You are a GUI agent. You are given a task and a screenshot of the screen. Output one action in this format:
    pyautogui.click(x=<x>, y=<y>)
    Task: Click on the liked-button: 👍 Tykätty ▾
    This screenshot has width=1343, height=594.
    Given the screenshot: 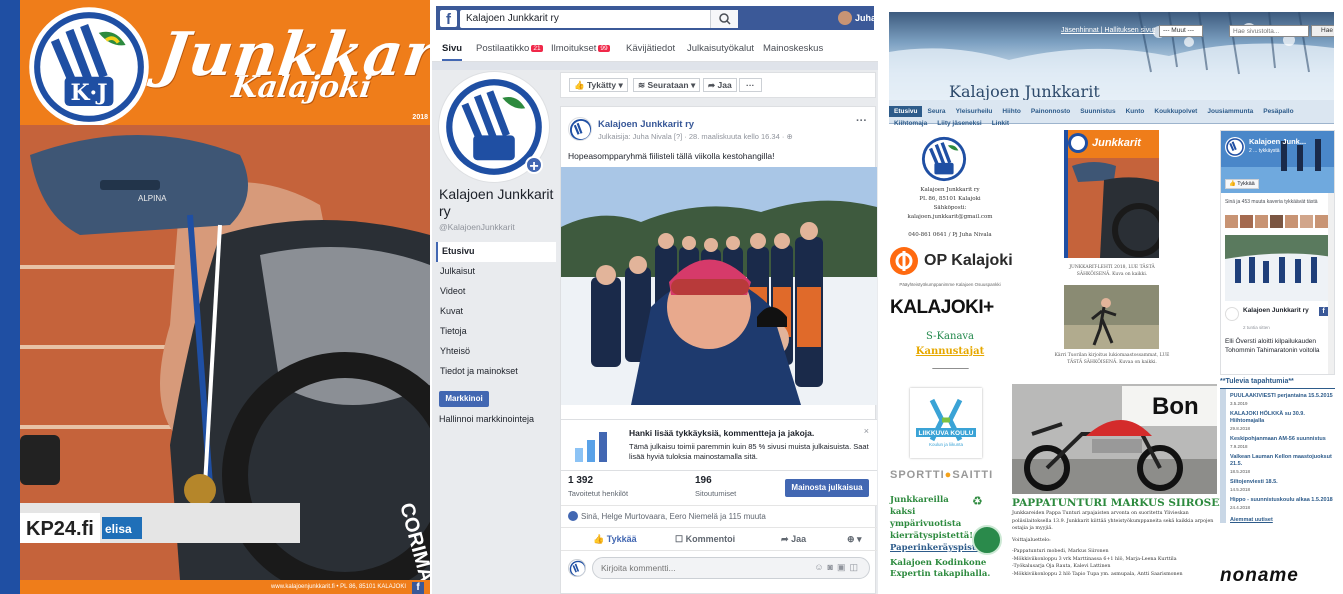 What is the action you would take?
    pyautogui.click(x=598, y=85)
    